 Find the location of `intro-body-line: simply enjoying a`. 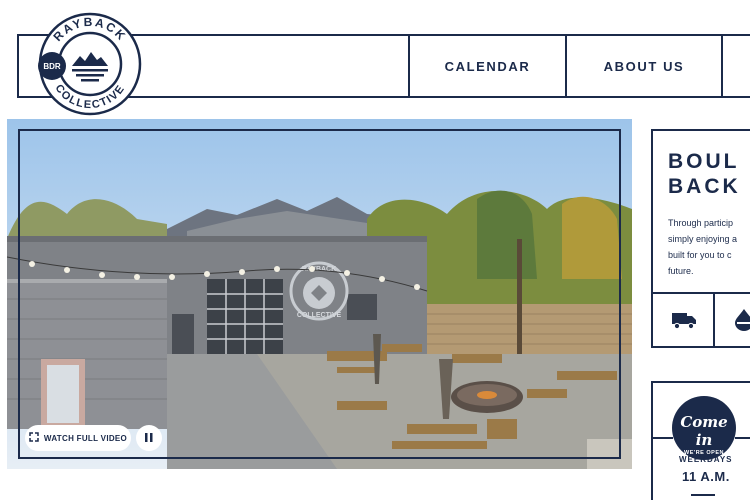

intro-body-line: simply enjoying a is located at coordinates (703, 239).